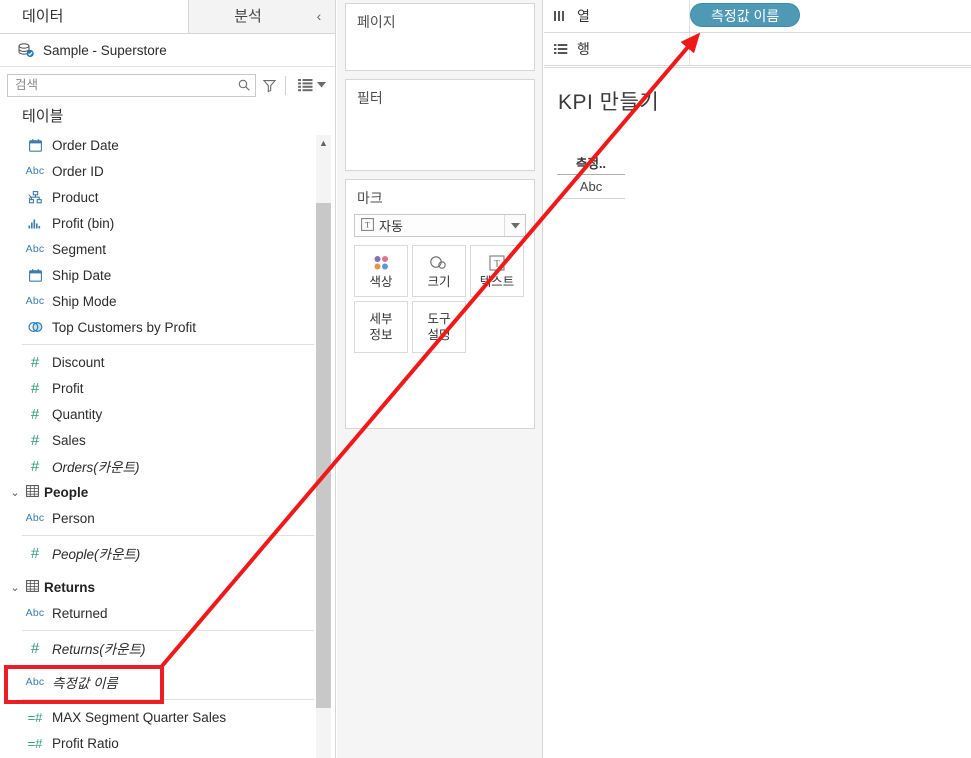 The image size is (971, 758). What do you see at coordinates (323, 455) in the screenshot?
I see `scrollbar-thumb` at bounding box center [323, 455].